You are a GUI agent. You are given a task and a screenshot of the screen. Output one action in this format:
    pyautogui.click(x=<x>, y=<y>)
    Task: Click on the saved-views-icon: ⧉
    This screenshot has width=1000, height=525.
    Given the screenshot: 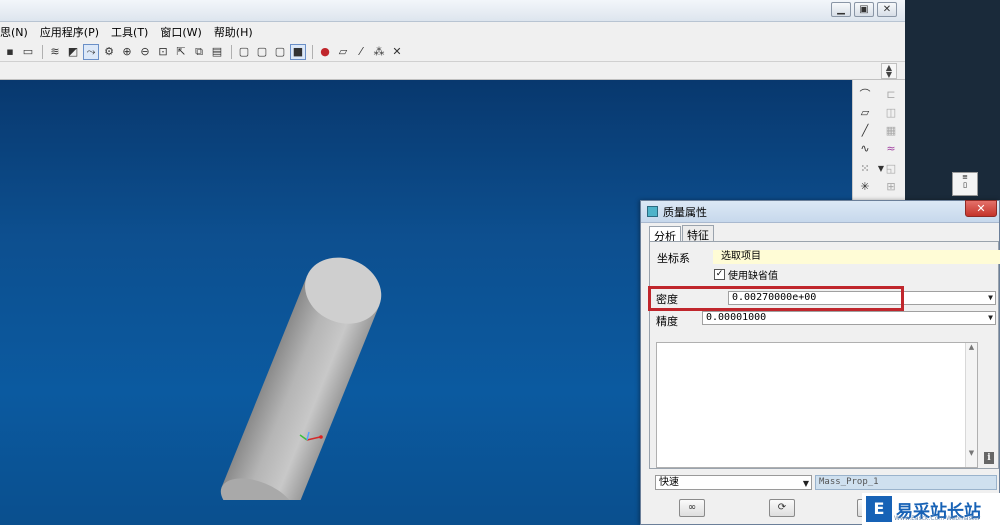 What is the action you would take?
    pyautogui.click(x=199, y=52)
    